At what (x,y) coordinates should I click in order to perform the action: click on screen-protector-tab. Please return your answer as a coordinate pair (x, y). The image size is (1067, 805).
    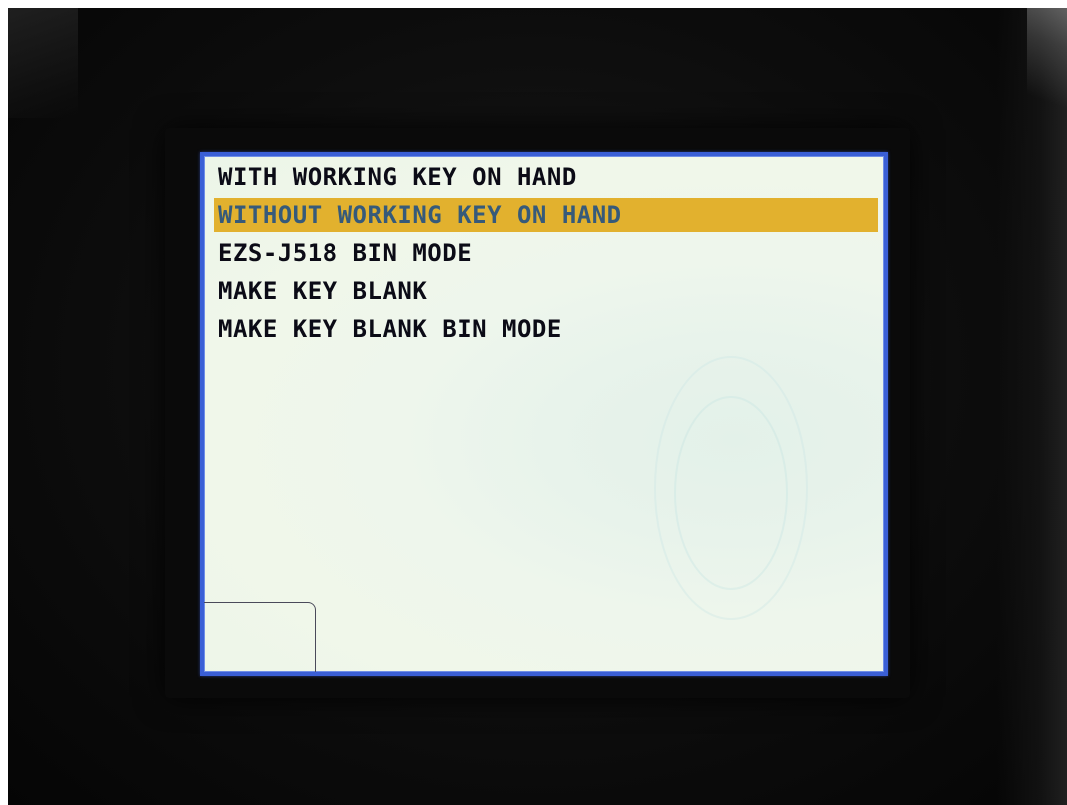
    Looking at the image, I should click on (260, 637).